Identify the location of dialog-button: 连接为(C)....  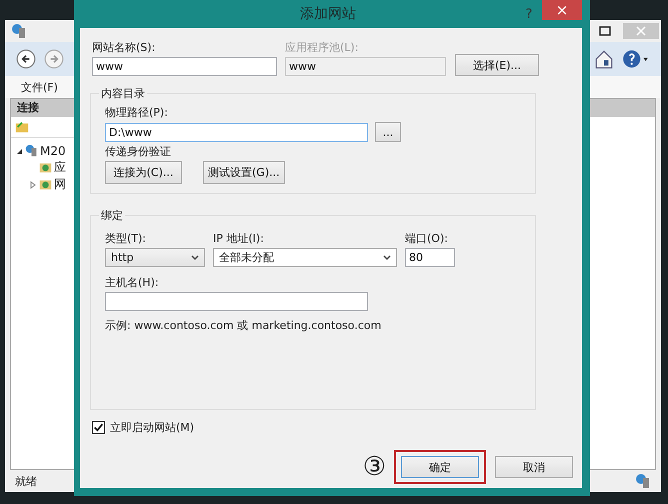
(143, 172).